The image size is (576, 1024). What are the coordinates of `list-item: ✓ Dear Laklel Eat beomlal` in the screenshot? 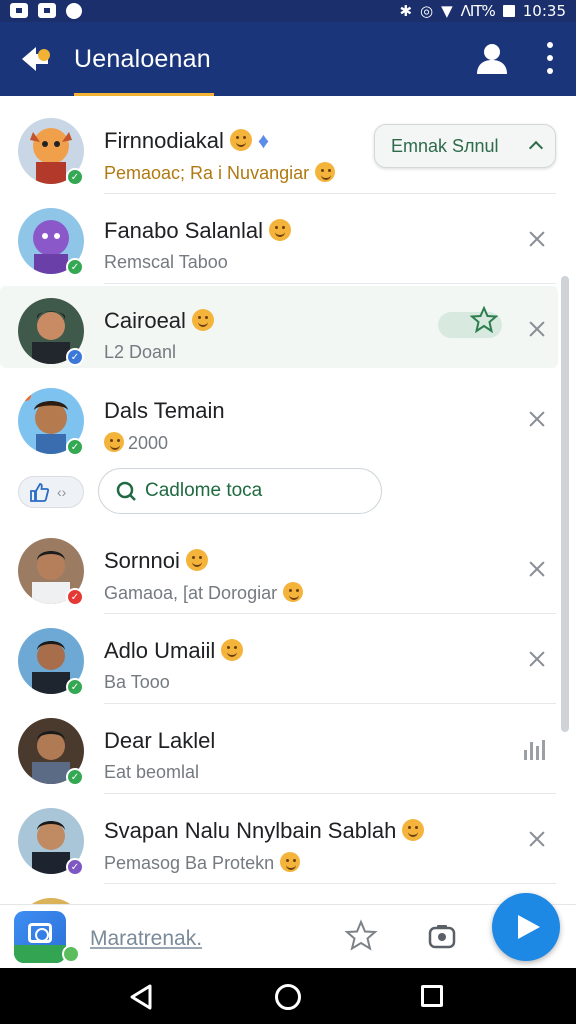 It's located at (280, 750).